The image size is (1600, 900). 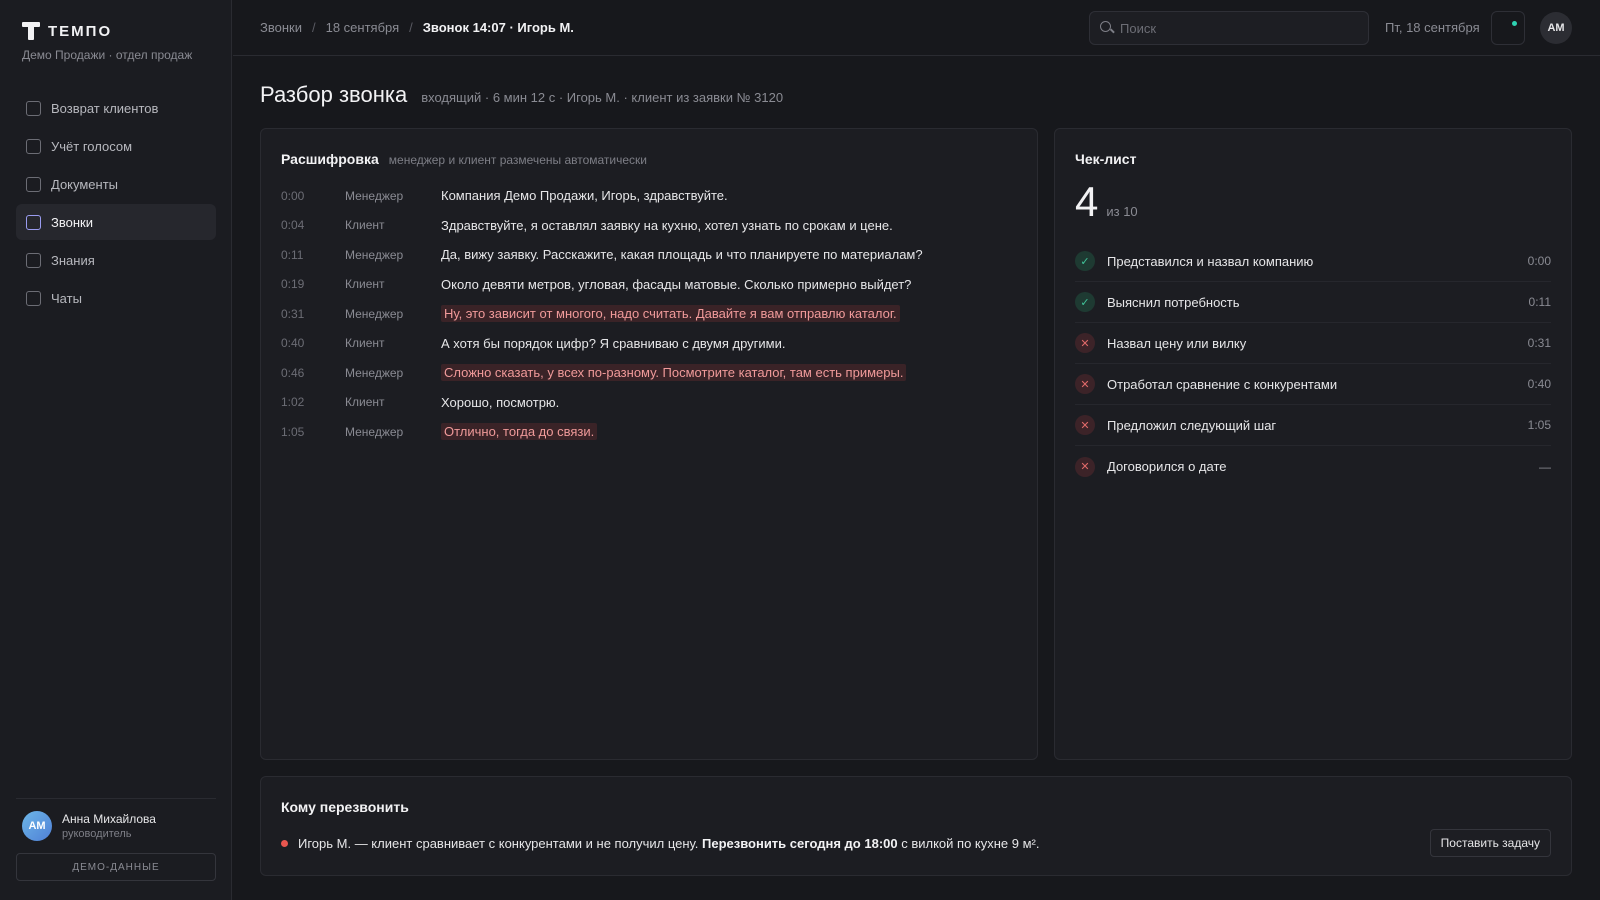 I want to click on checklist-item-label: Назвал цену или вилку, so click(x=1177, y=343).